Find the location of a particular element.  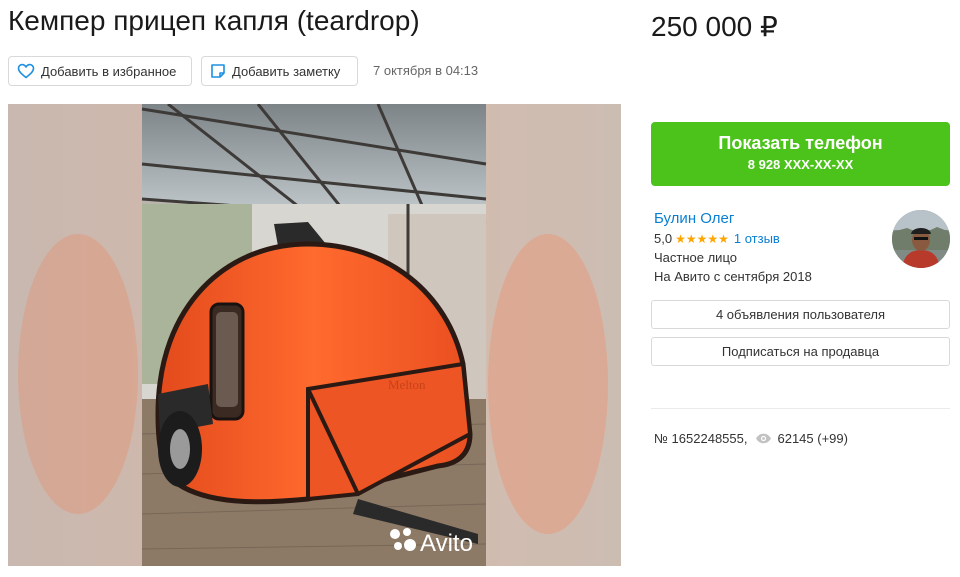

subscribe-seller-button: Подписаться на продавца is located at coordinates (800, 351).